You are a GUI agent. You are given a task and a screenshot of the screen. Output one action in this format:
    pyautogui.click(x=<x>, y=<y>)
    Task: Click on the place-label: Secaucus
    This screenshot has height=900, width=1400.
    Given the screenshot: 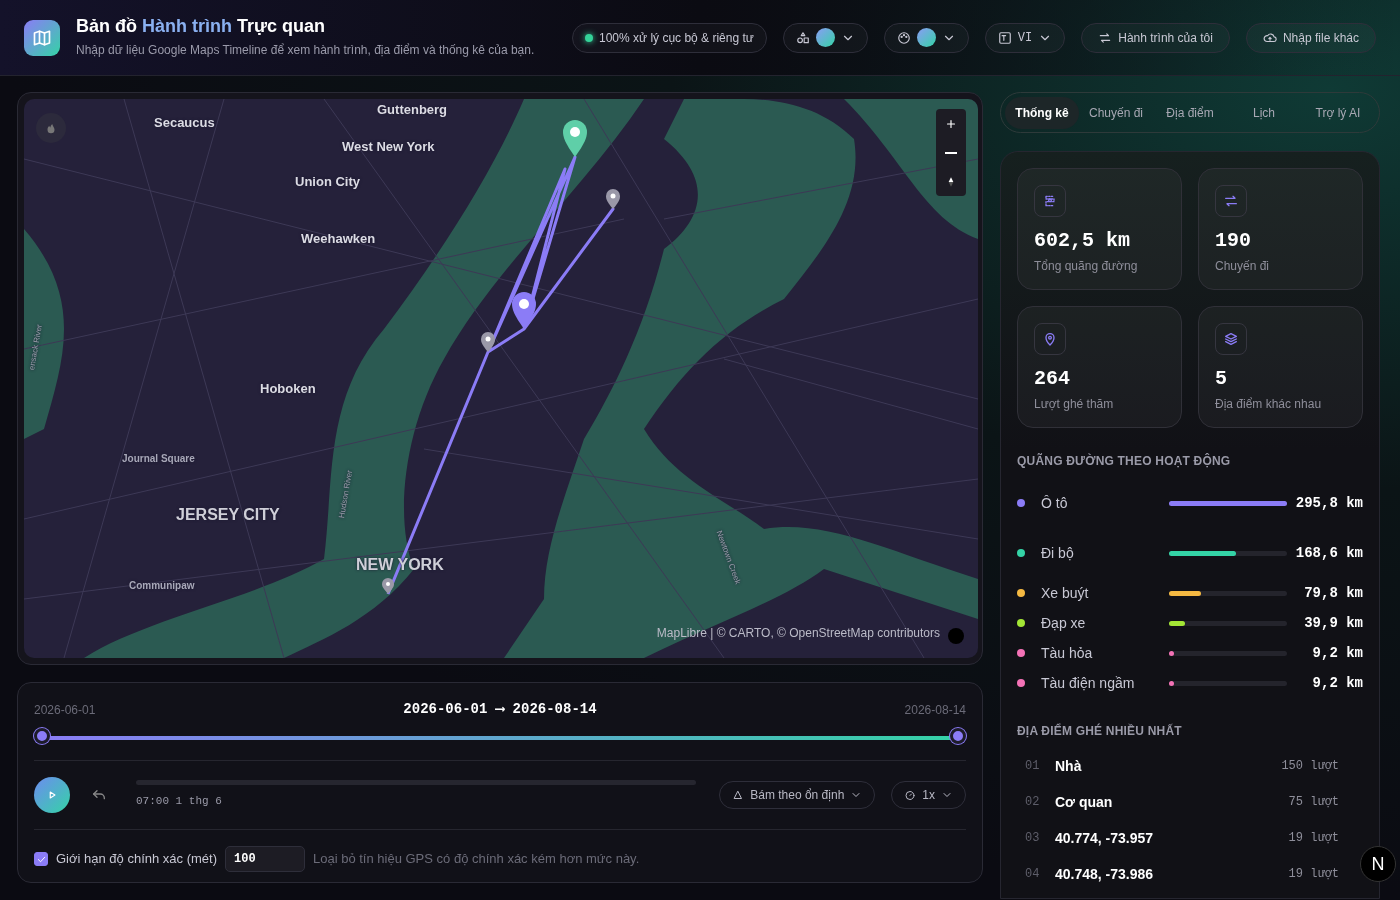 What is the action you would take?
    pyautogui.click(x=184, y=123)
    